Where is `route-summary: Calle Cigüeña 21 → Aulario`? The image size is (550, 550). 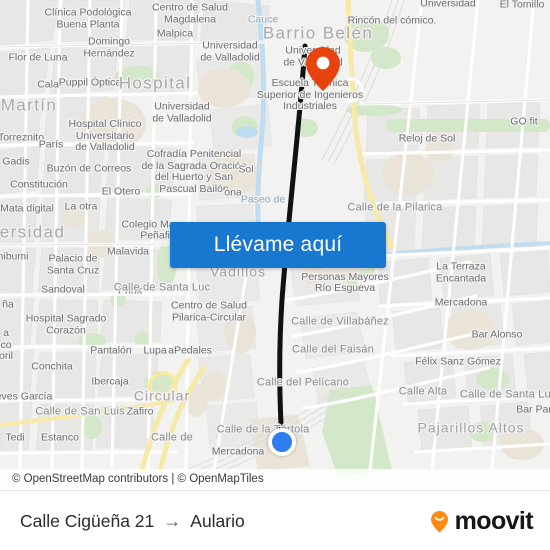 route-summary: Calle Cigüeña 21 → Aulario is located at coordinates (132, 520).